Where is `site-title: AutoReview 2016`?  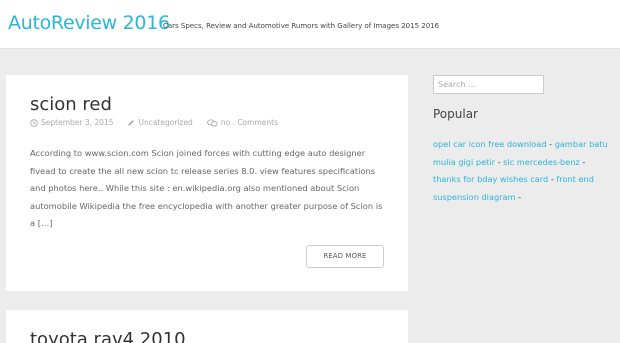
site-title: AutoReview 2016 is located at coordinates (89, 23).